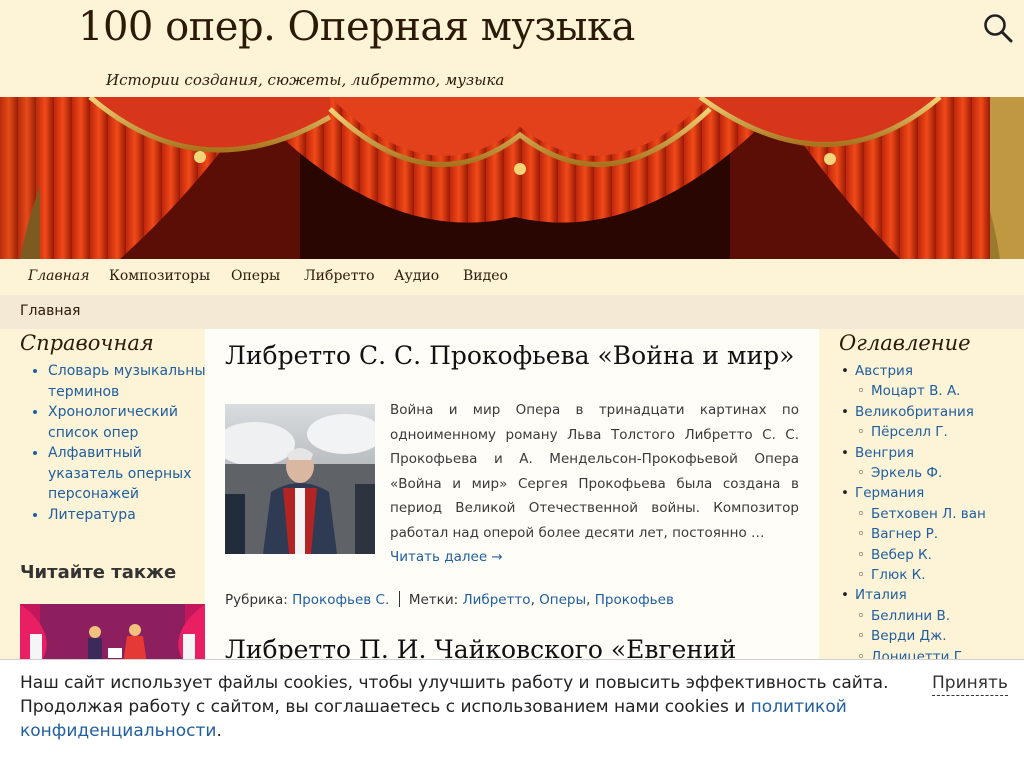 This screenshot has height=769, width=1024. What do you see at coordinates (915, 391) in the screenshot?
I see `toc-composer-link: Моцарт В. А.` at bounding box center [915, 391].